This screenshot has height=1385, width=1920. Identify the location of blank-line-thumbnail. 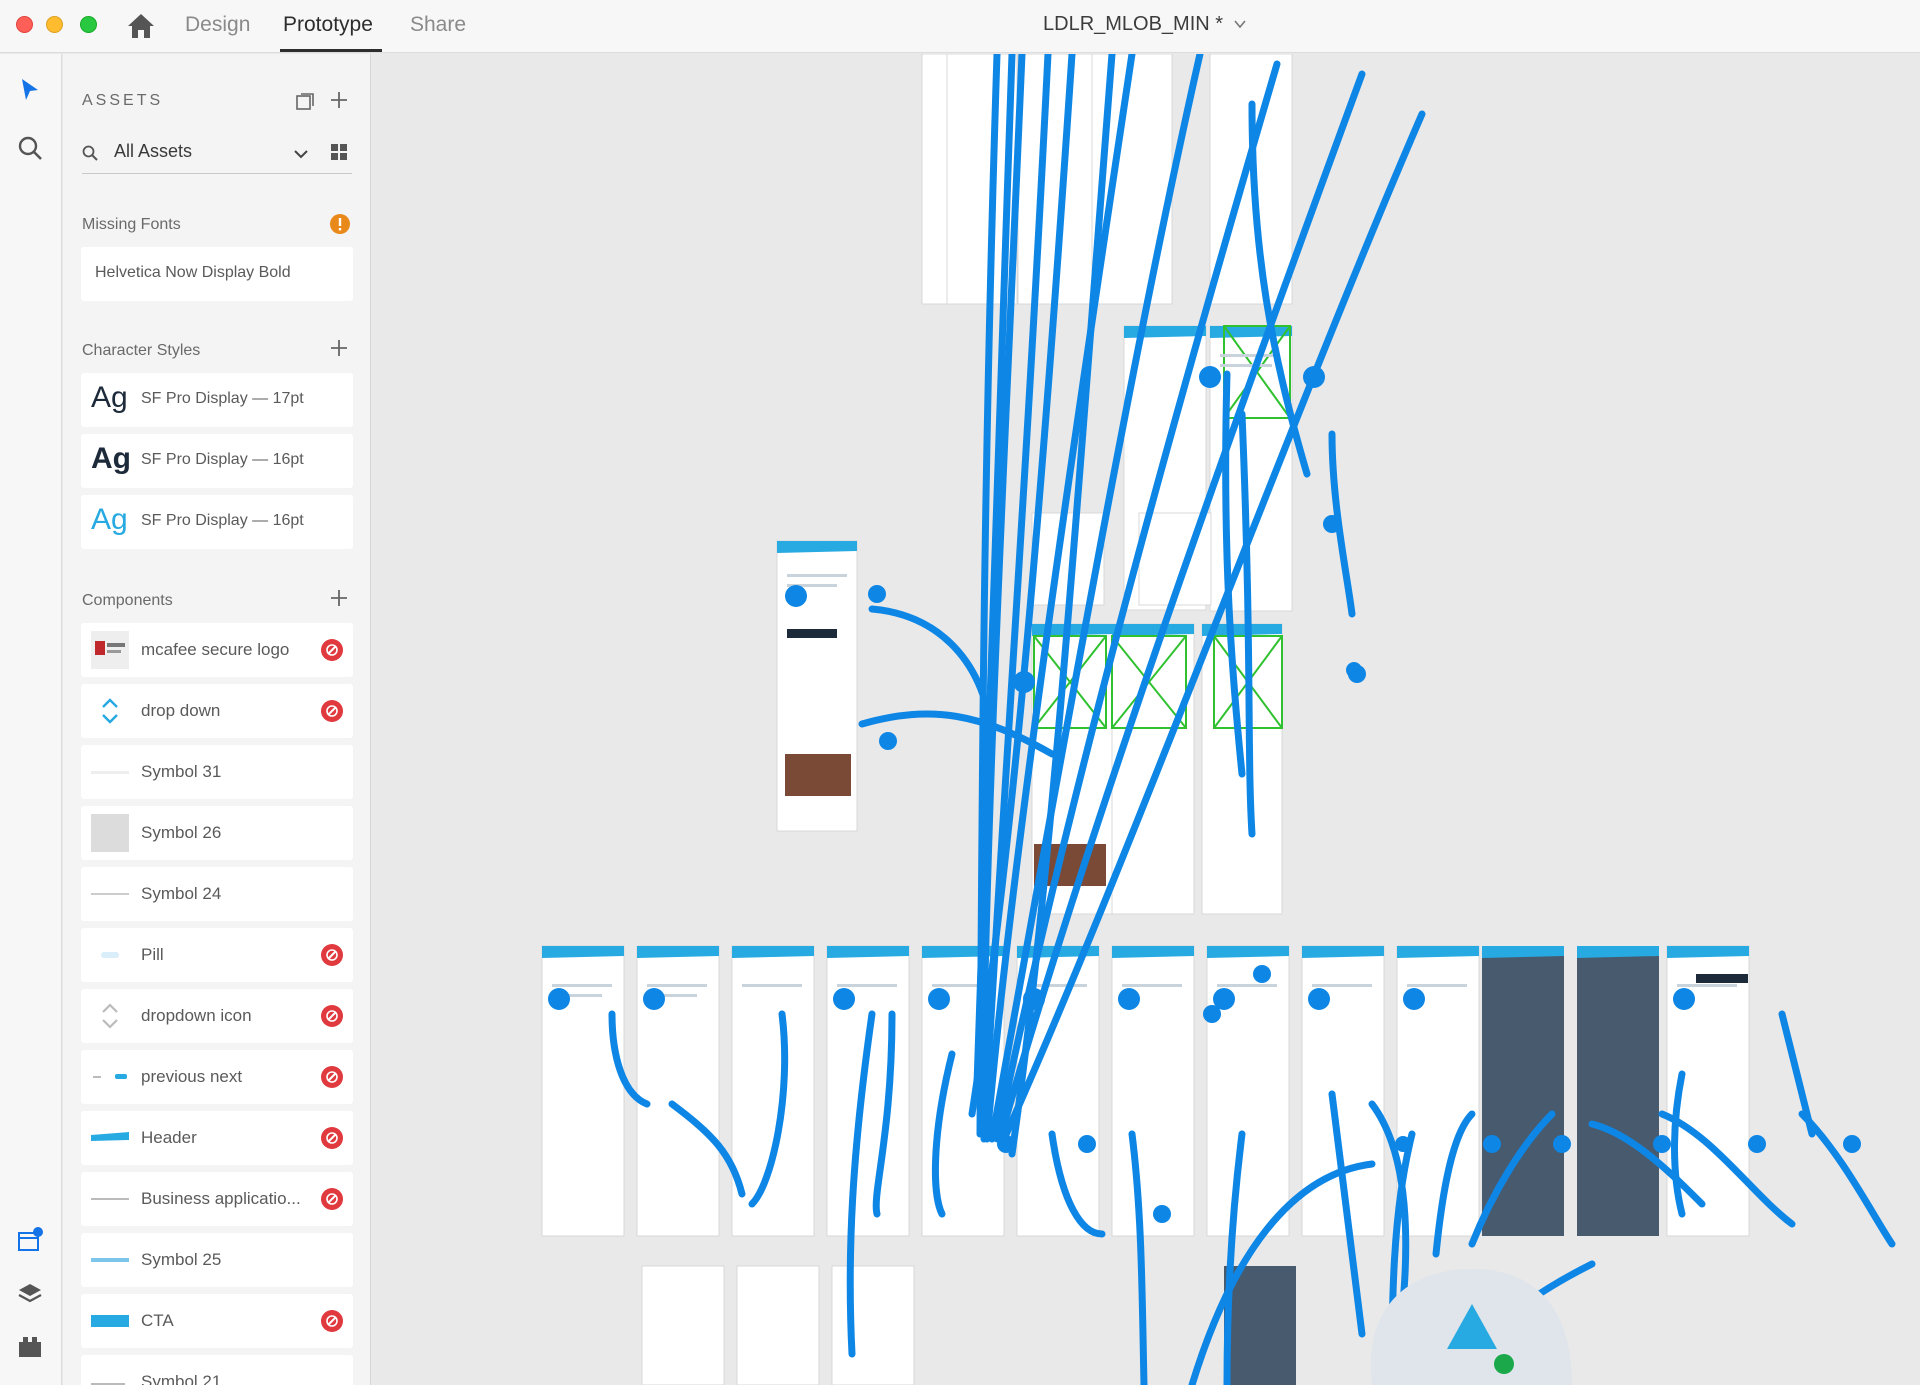
(110, 772).